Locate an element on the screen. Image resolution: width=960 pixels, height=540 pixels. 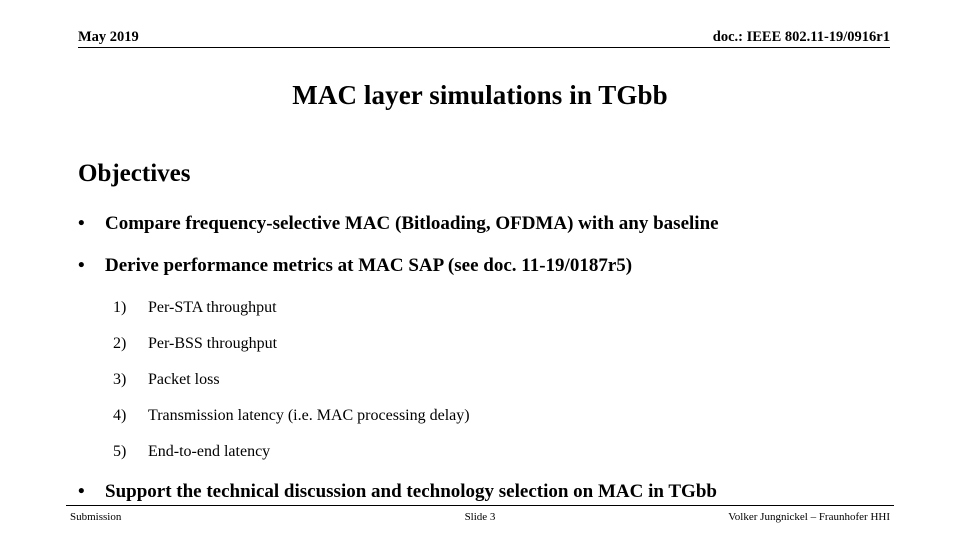
slide-header: May 2019 doc.: IEEE 802.11-19/0916r1 is located at coordinates (484, 39).